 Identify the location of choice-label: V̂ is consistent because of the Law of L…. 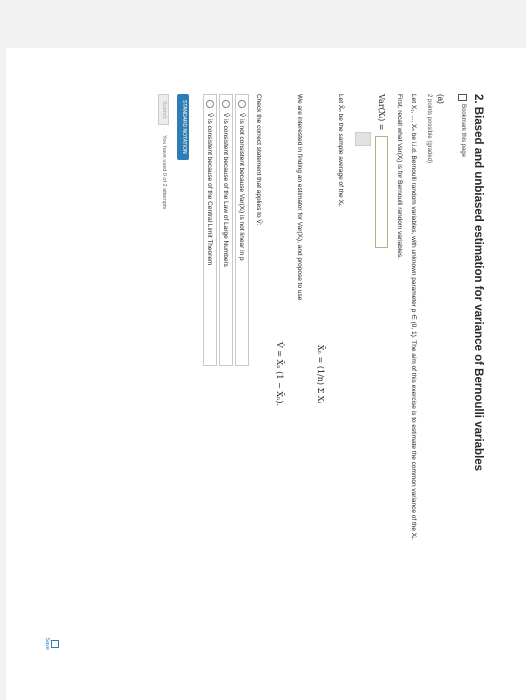
(226, 190).